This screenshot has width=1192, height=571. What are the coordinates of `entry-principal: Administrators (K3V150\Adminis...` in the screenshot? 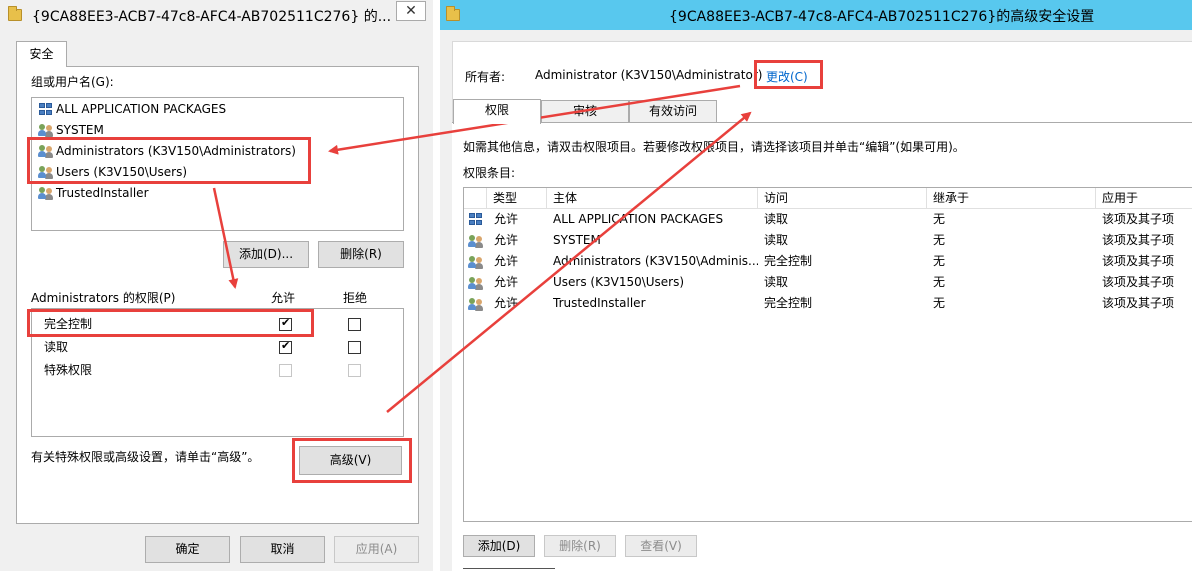 It's located at (655, 261).